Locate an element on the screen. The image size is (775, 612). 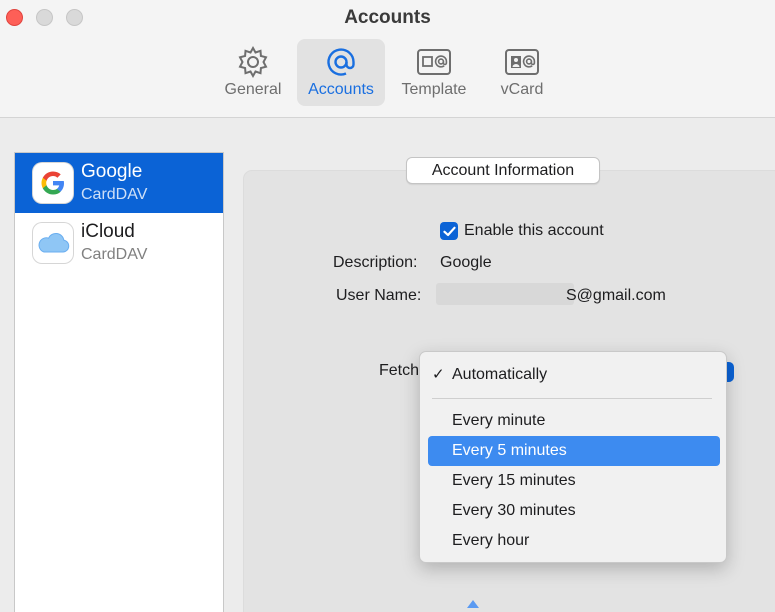
at-sign-icon is located at coordinates (341, 62).